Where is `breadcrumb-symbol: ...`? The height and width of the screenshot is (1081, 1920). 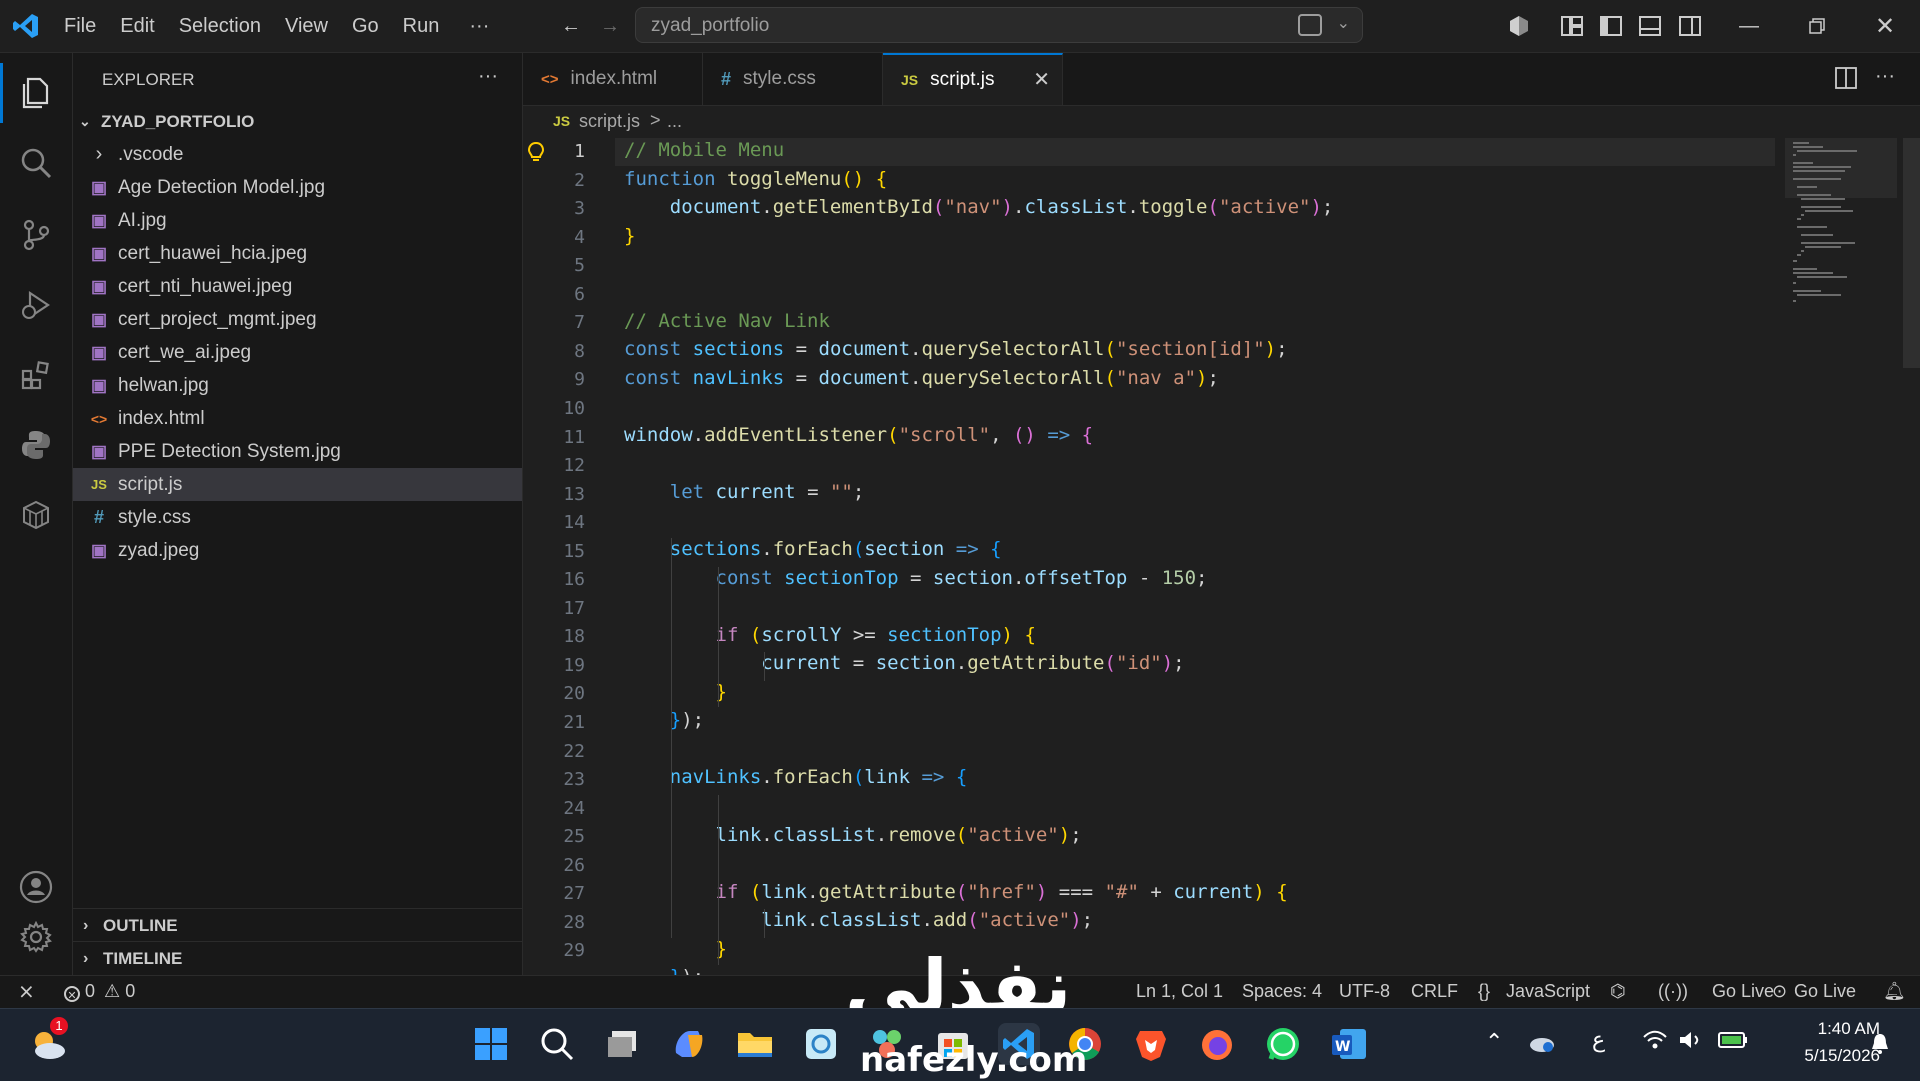 breadcrumb-symbol: ... is located at coordinates (674, 121).